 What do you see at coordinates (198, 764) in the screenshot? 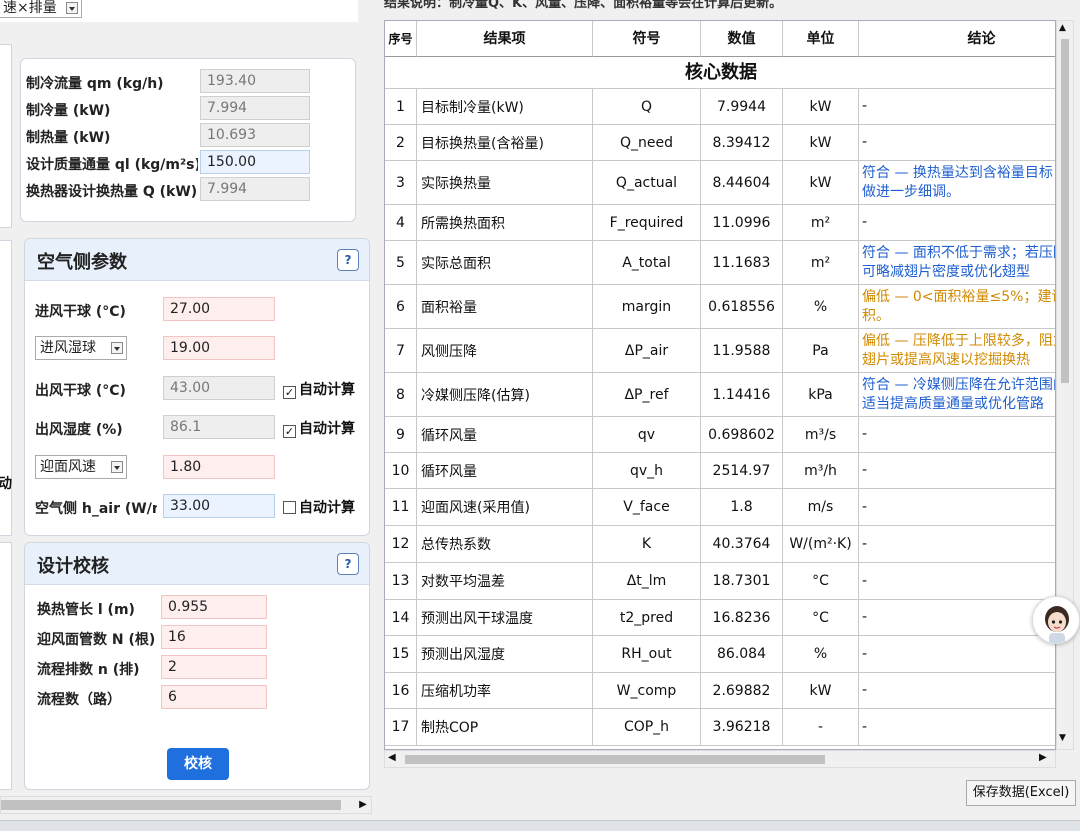
I see `check-button: 校核` at bounding box center [198, 764].